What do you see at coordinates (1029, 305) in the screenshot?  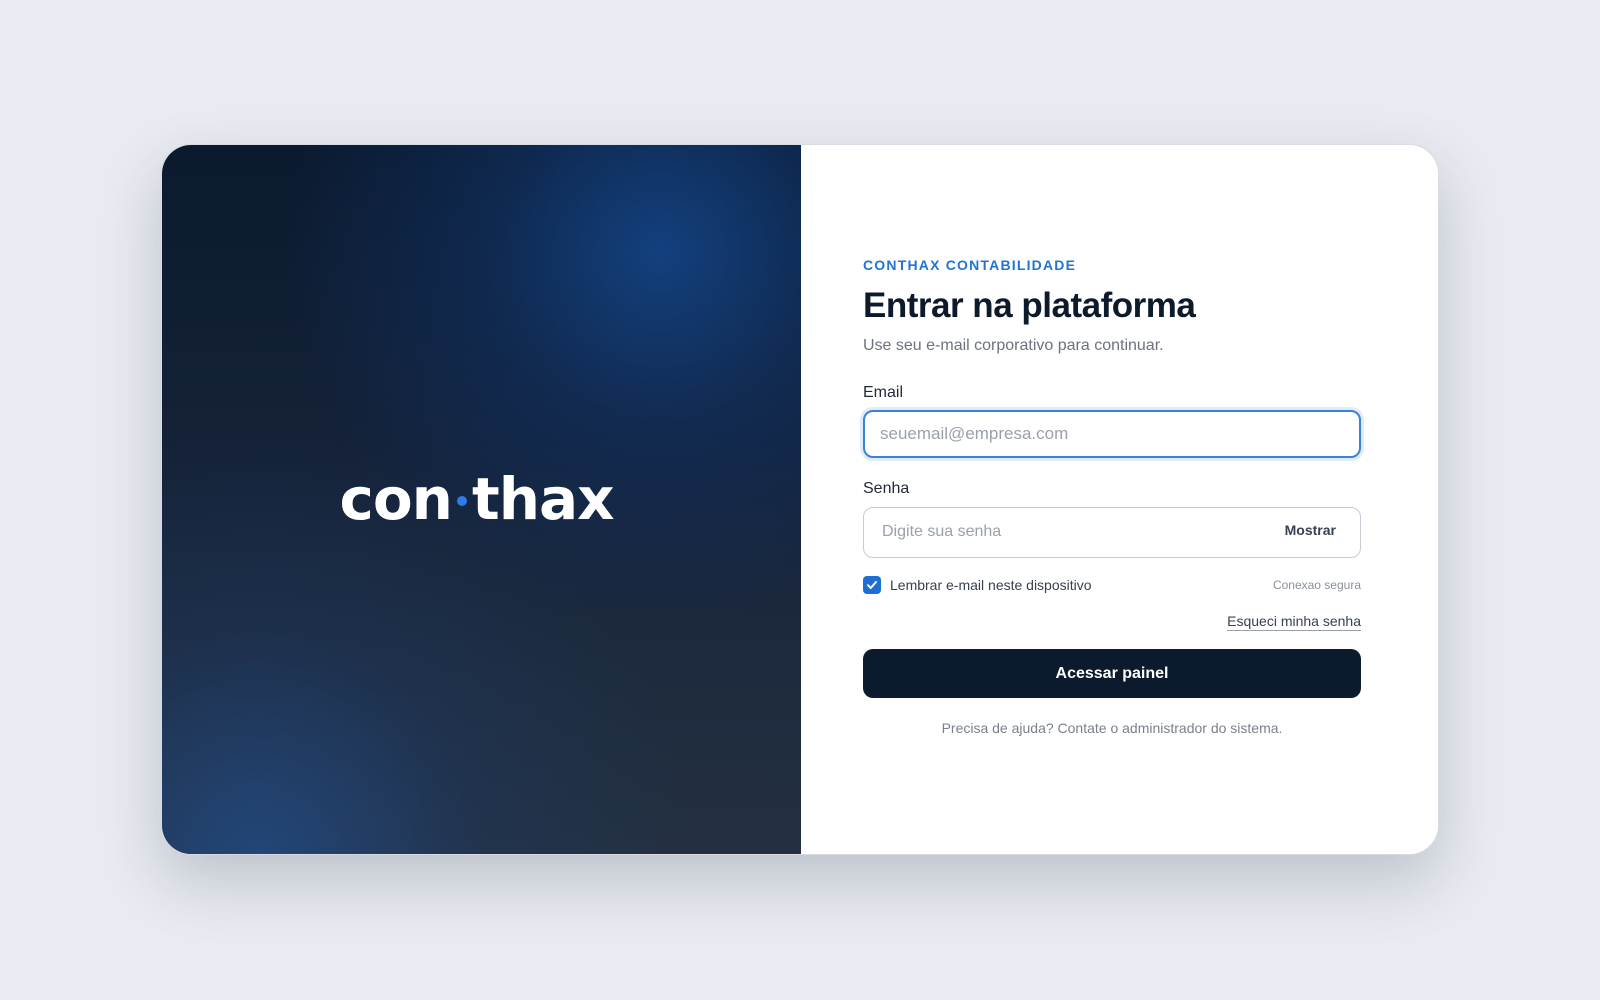 I see `page-title: Entrar na plataforma` at bounding box center [1029, 305].